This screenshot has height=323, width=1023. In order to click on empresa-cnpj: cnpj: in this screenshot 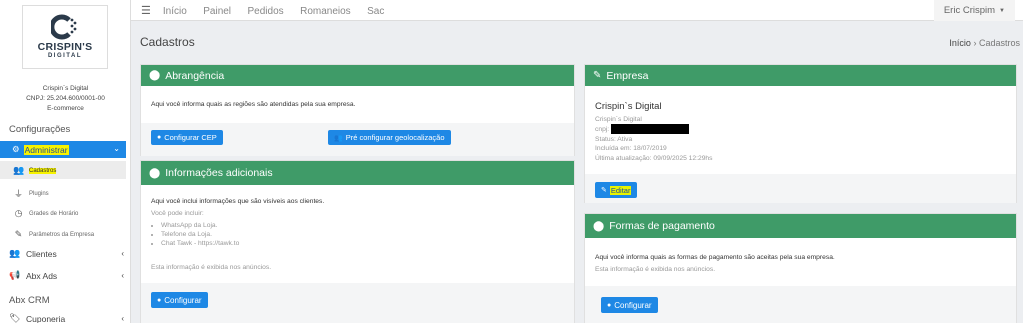, I will do `click(642, 129)`.